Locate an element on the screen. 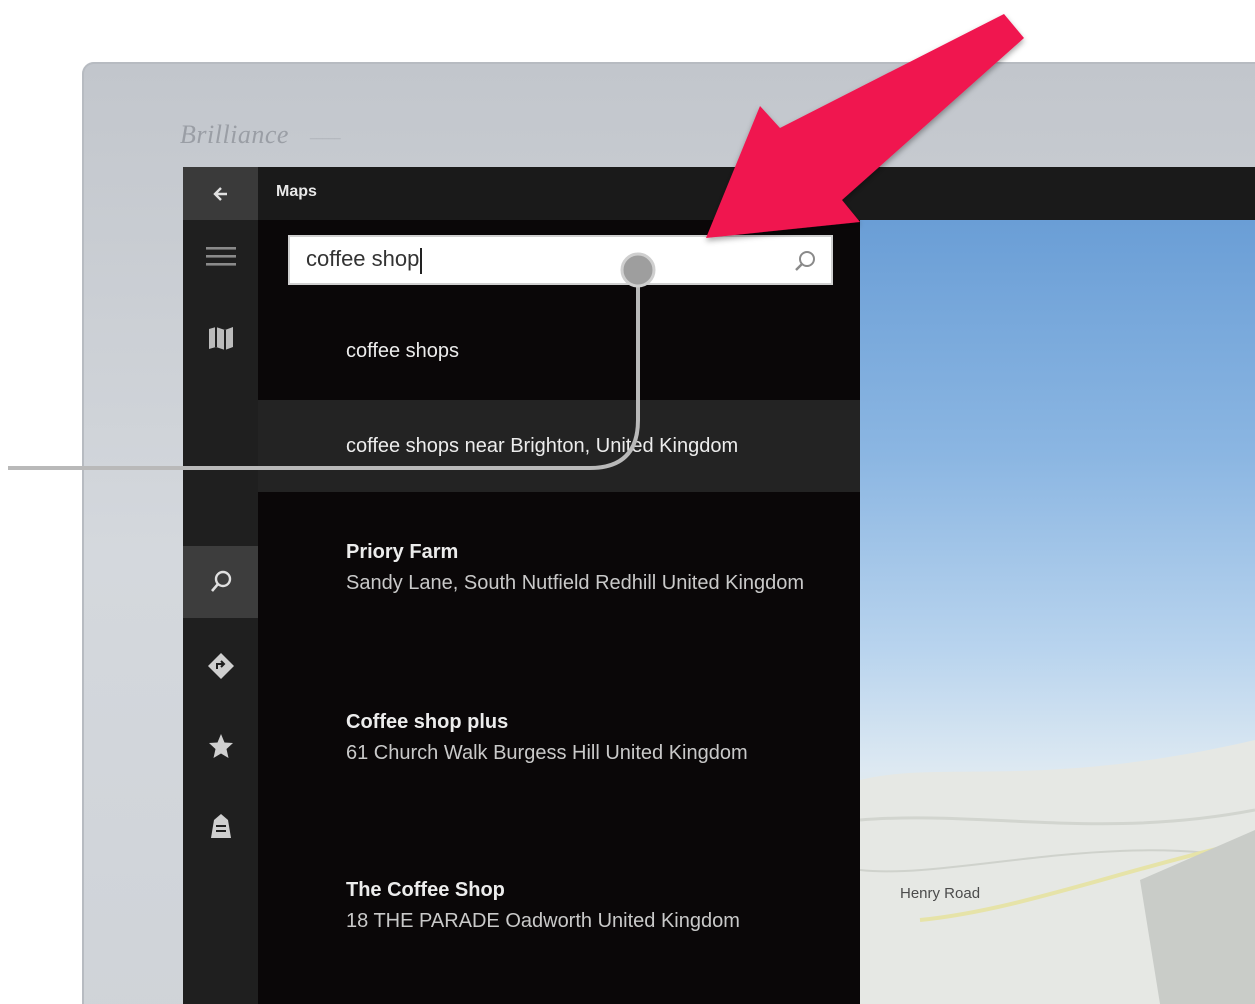 This screenshot has width=1255, height=1004. search-input-value: coffee shop is located at coordinates (364, 260).